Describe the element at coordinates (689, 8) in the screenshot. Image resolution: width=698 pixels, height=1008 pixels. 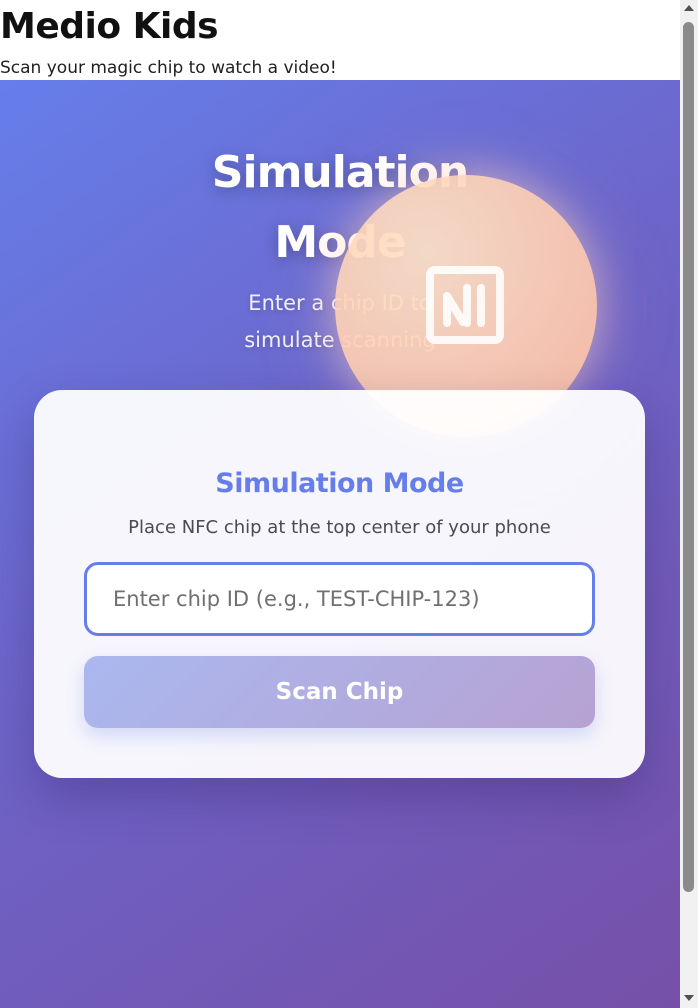
I see `scroll-up-arrow-icon` at that location.